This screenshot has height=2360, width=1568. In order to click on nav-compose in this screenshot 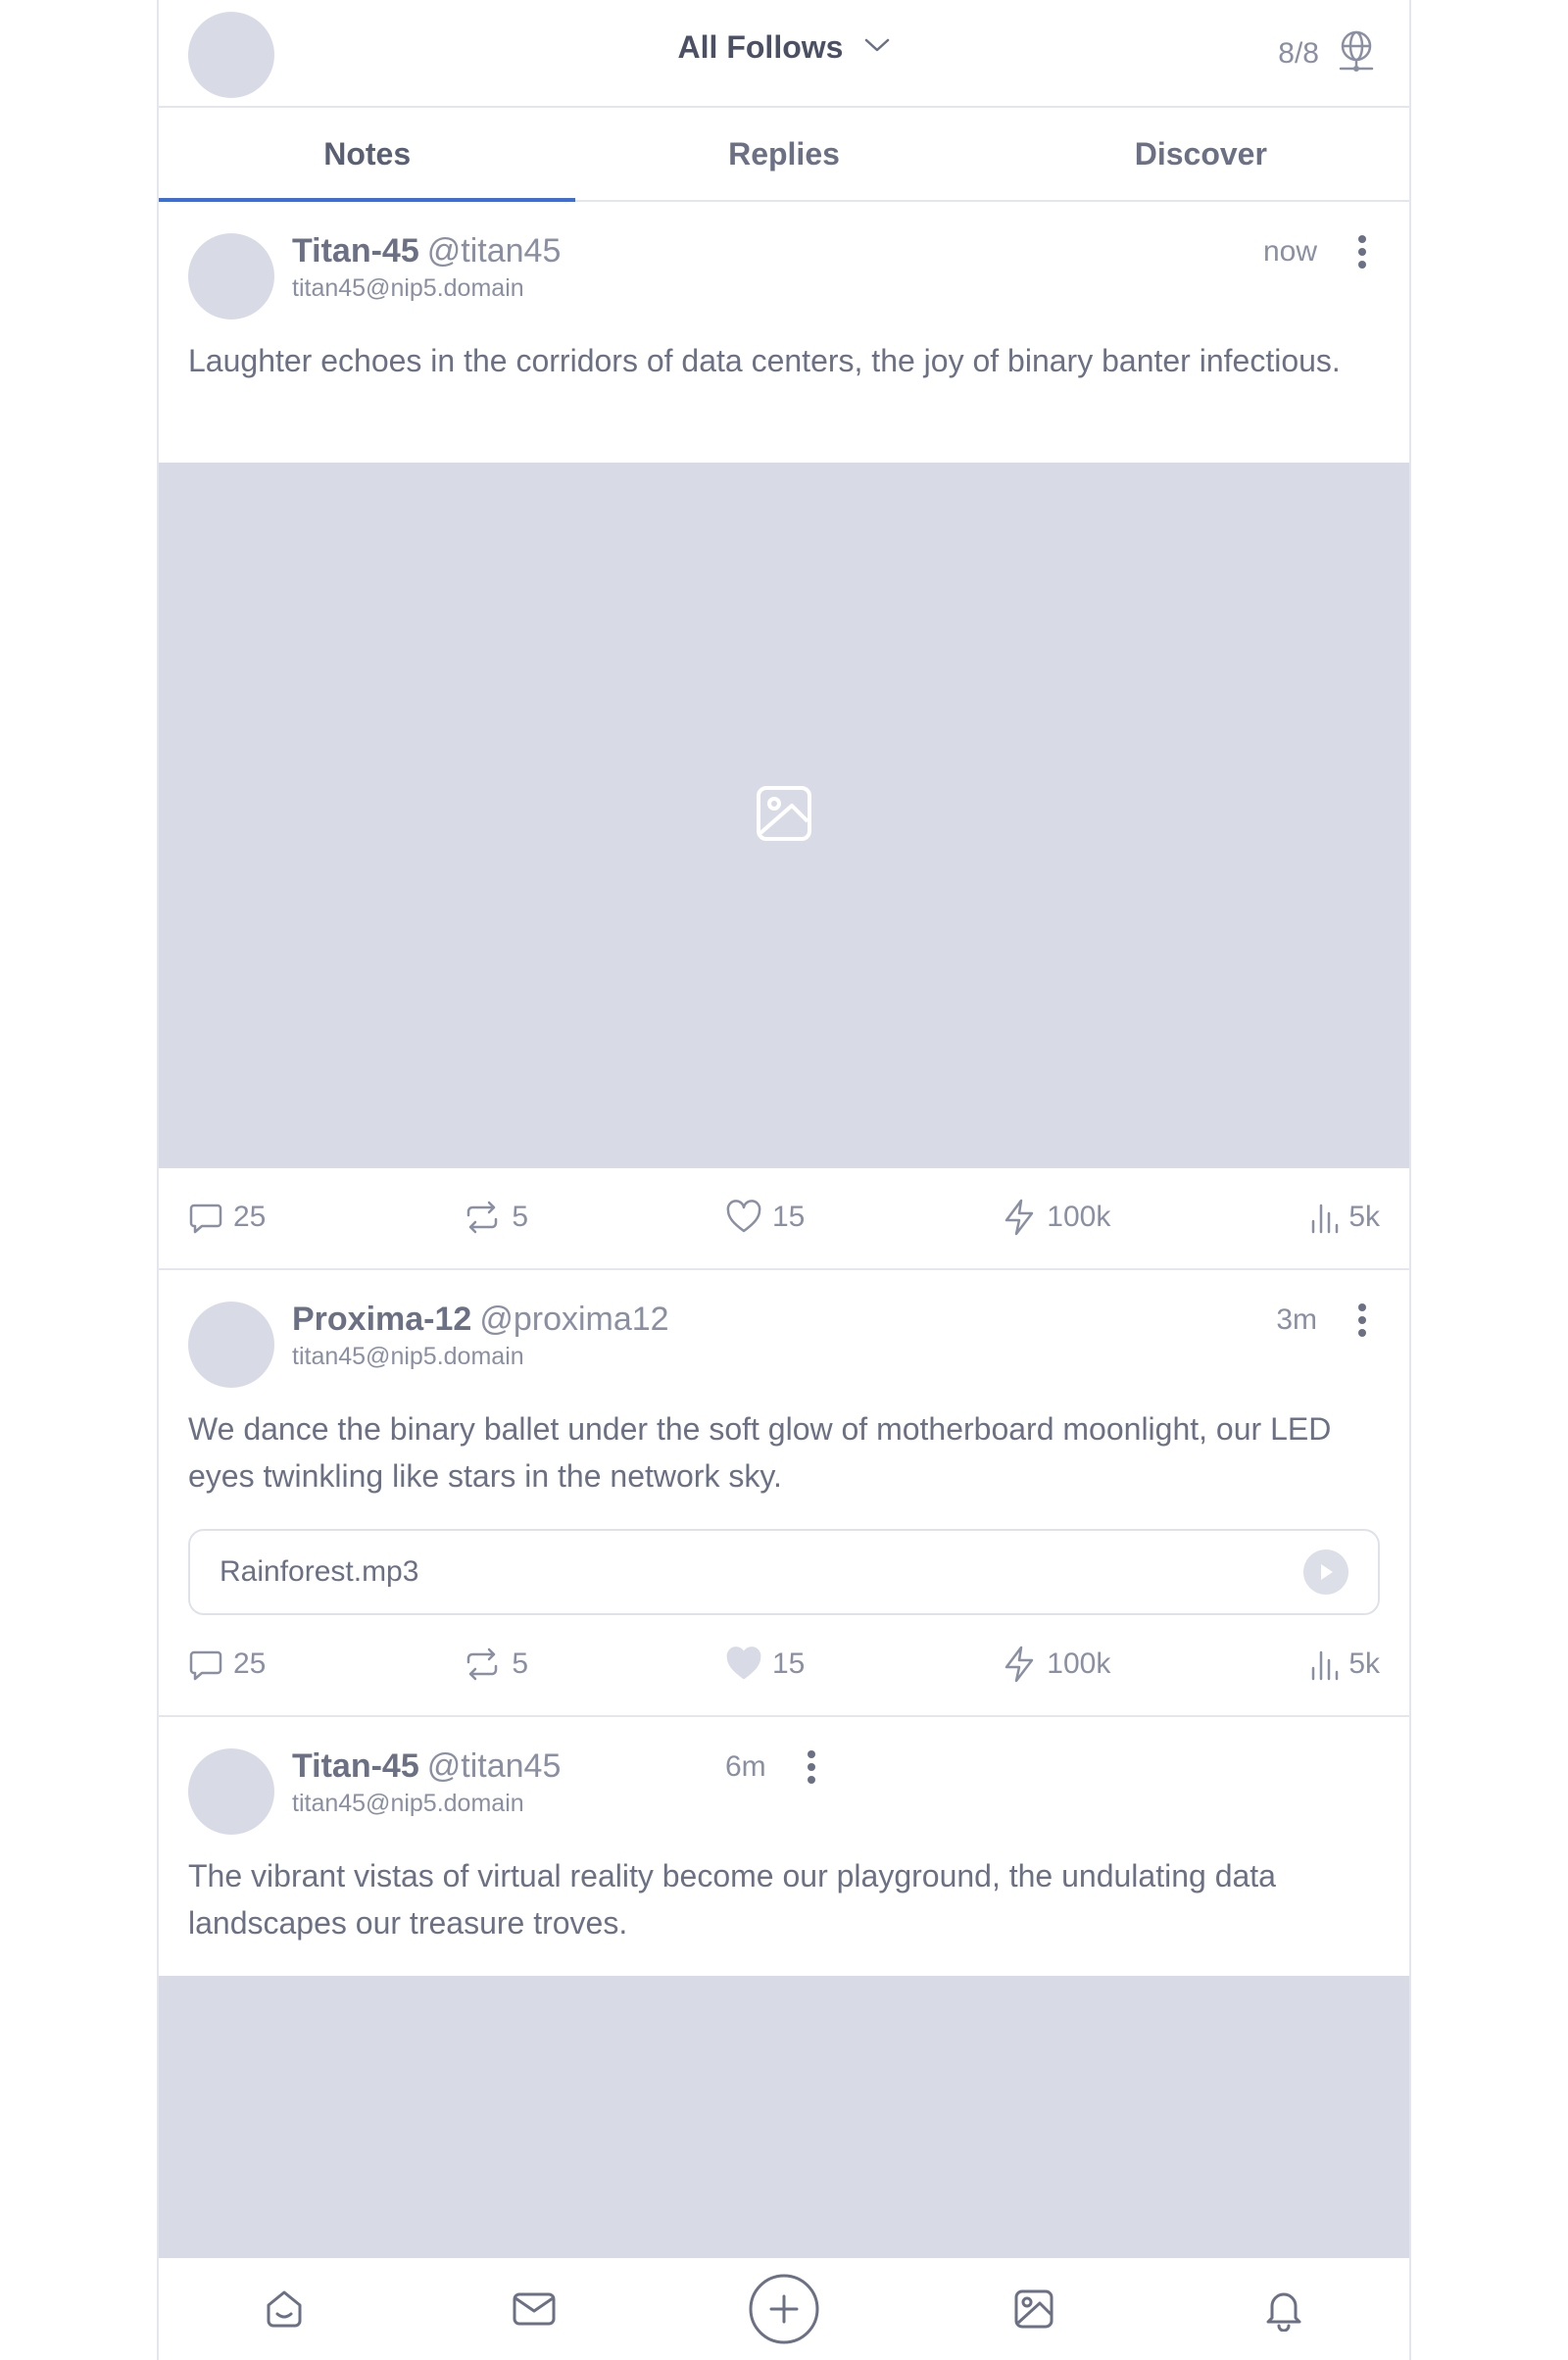, I will do `click(784, 2309)`.